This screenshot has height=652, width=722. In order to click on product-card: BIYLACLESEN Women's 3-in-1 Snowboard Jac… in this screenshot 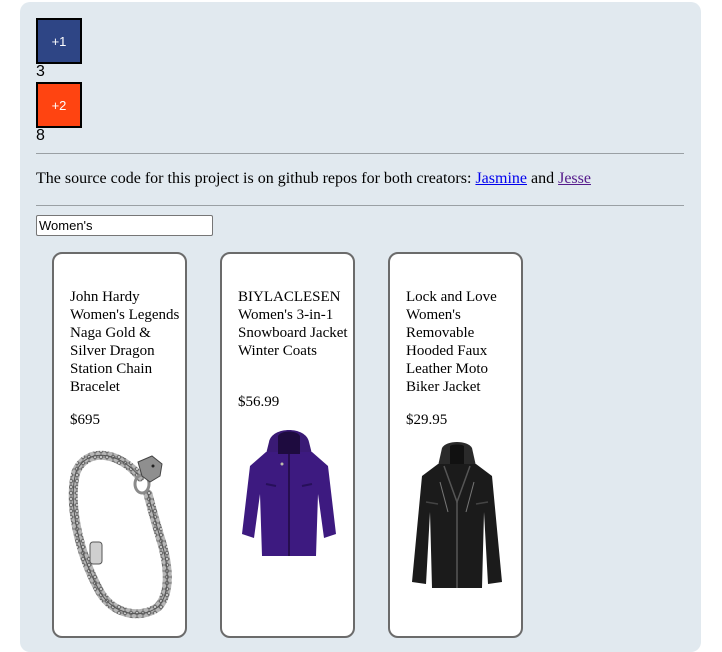, I will do `click(287, 445)`.